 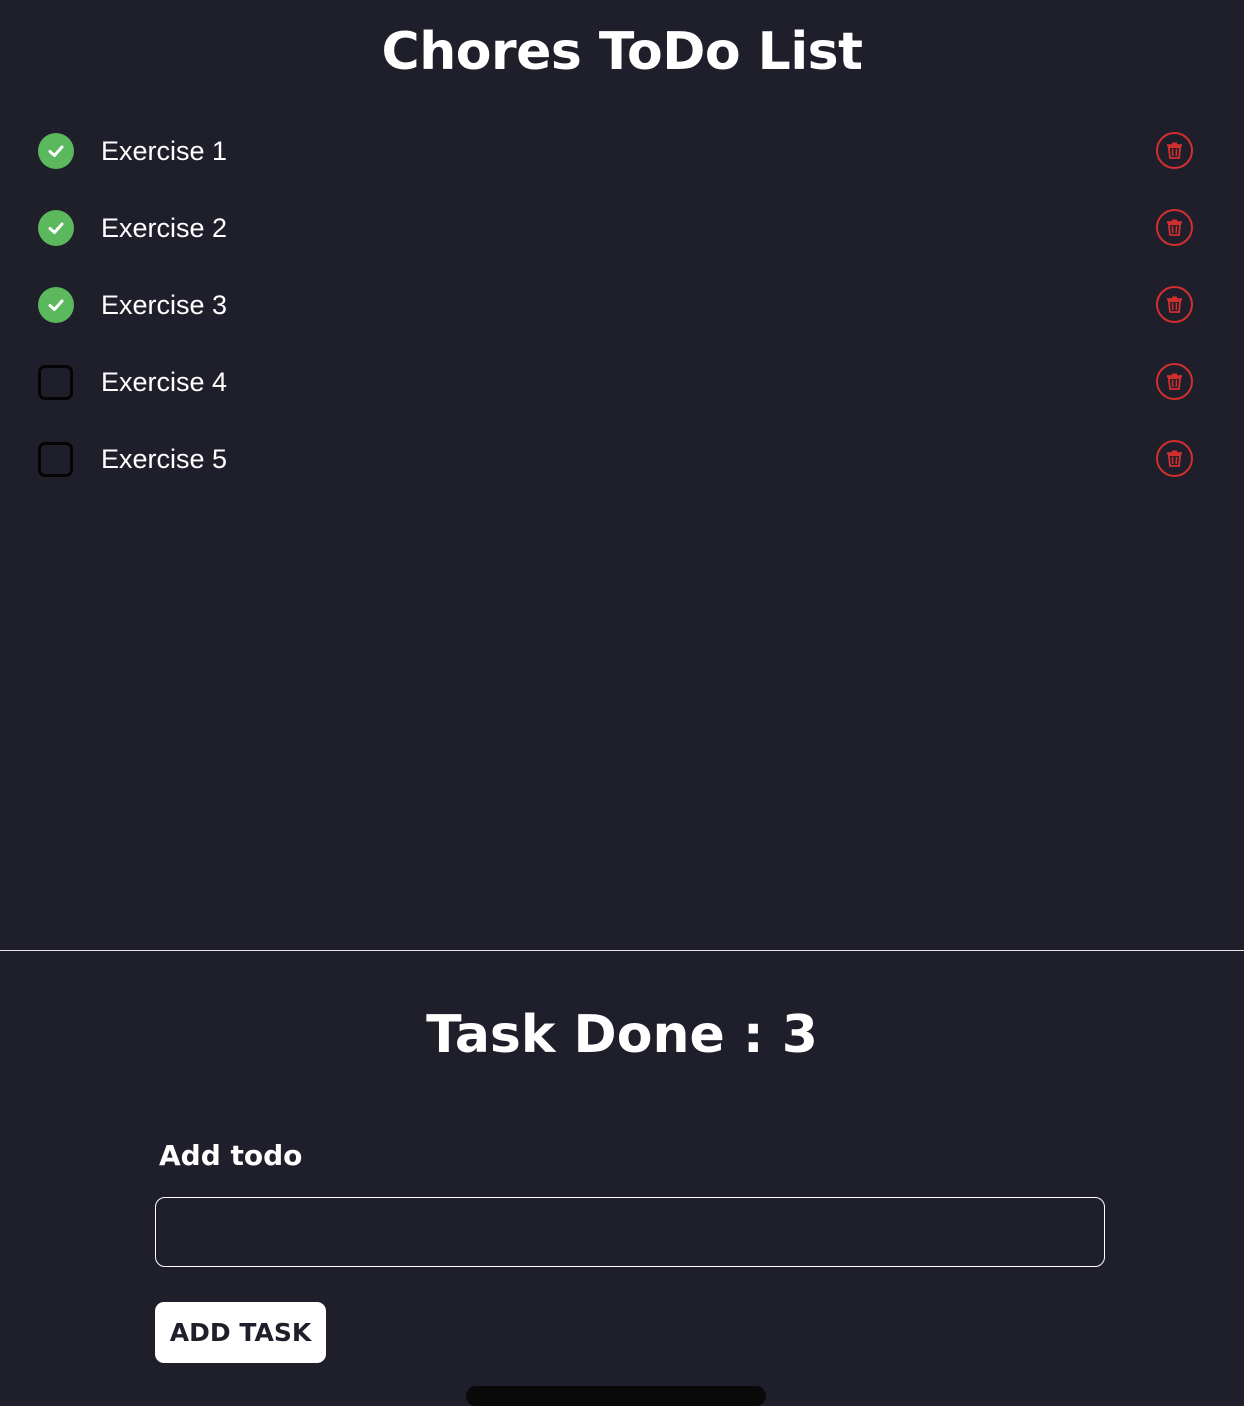 I want to click on todo-label: Exercise 3, so click(x=164, y=305).